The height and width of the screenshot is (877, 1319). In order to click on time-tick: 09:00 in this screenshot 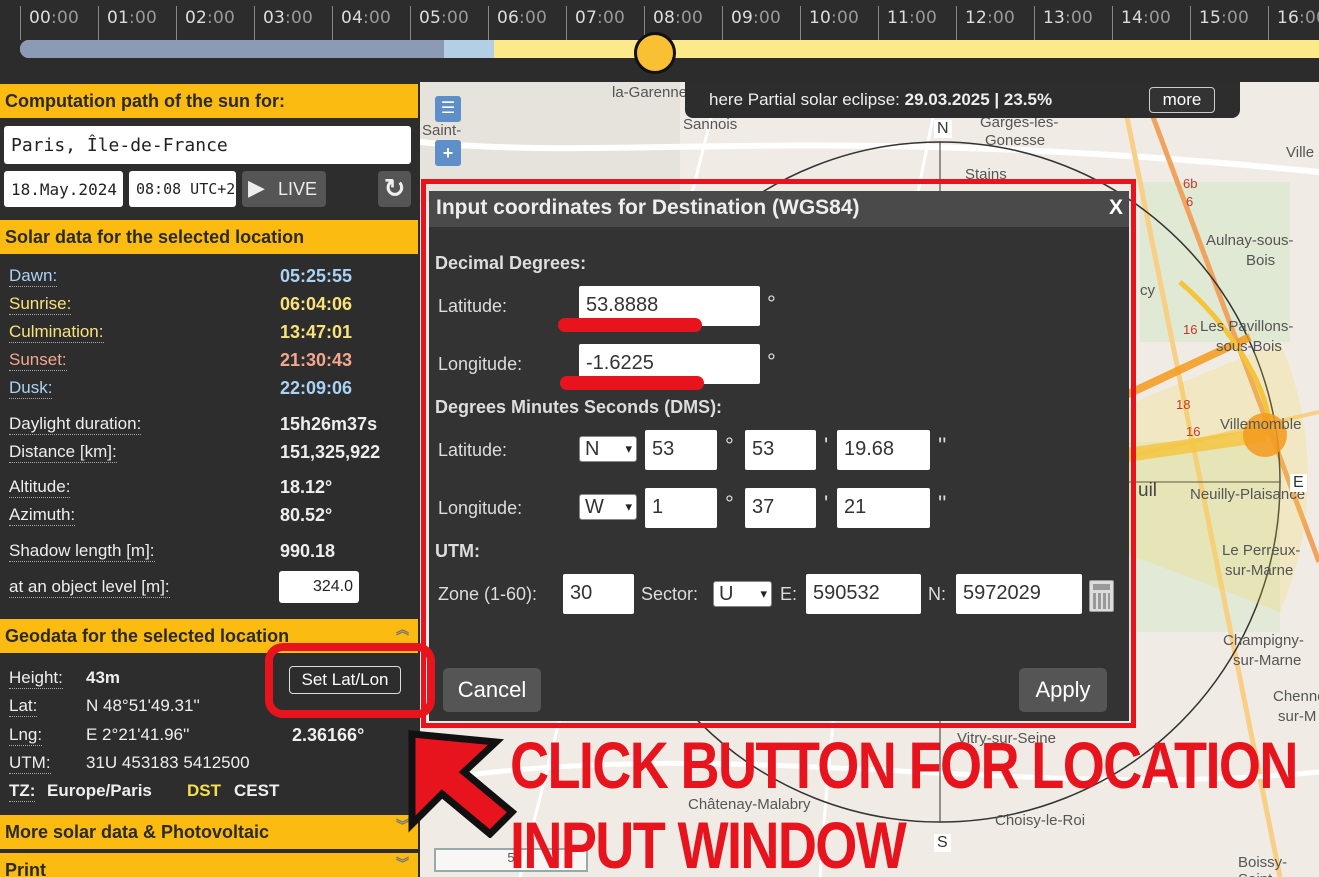, I will do `click(751, 23)`.